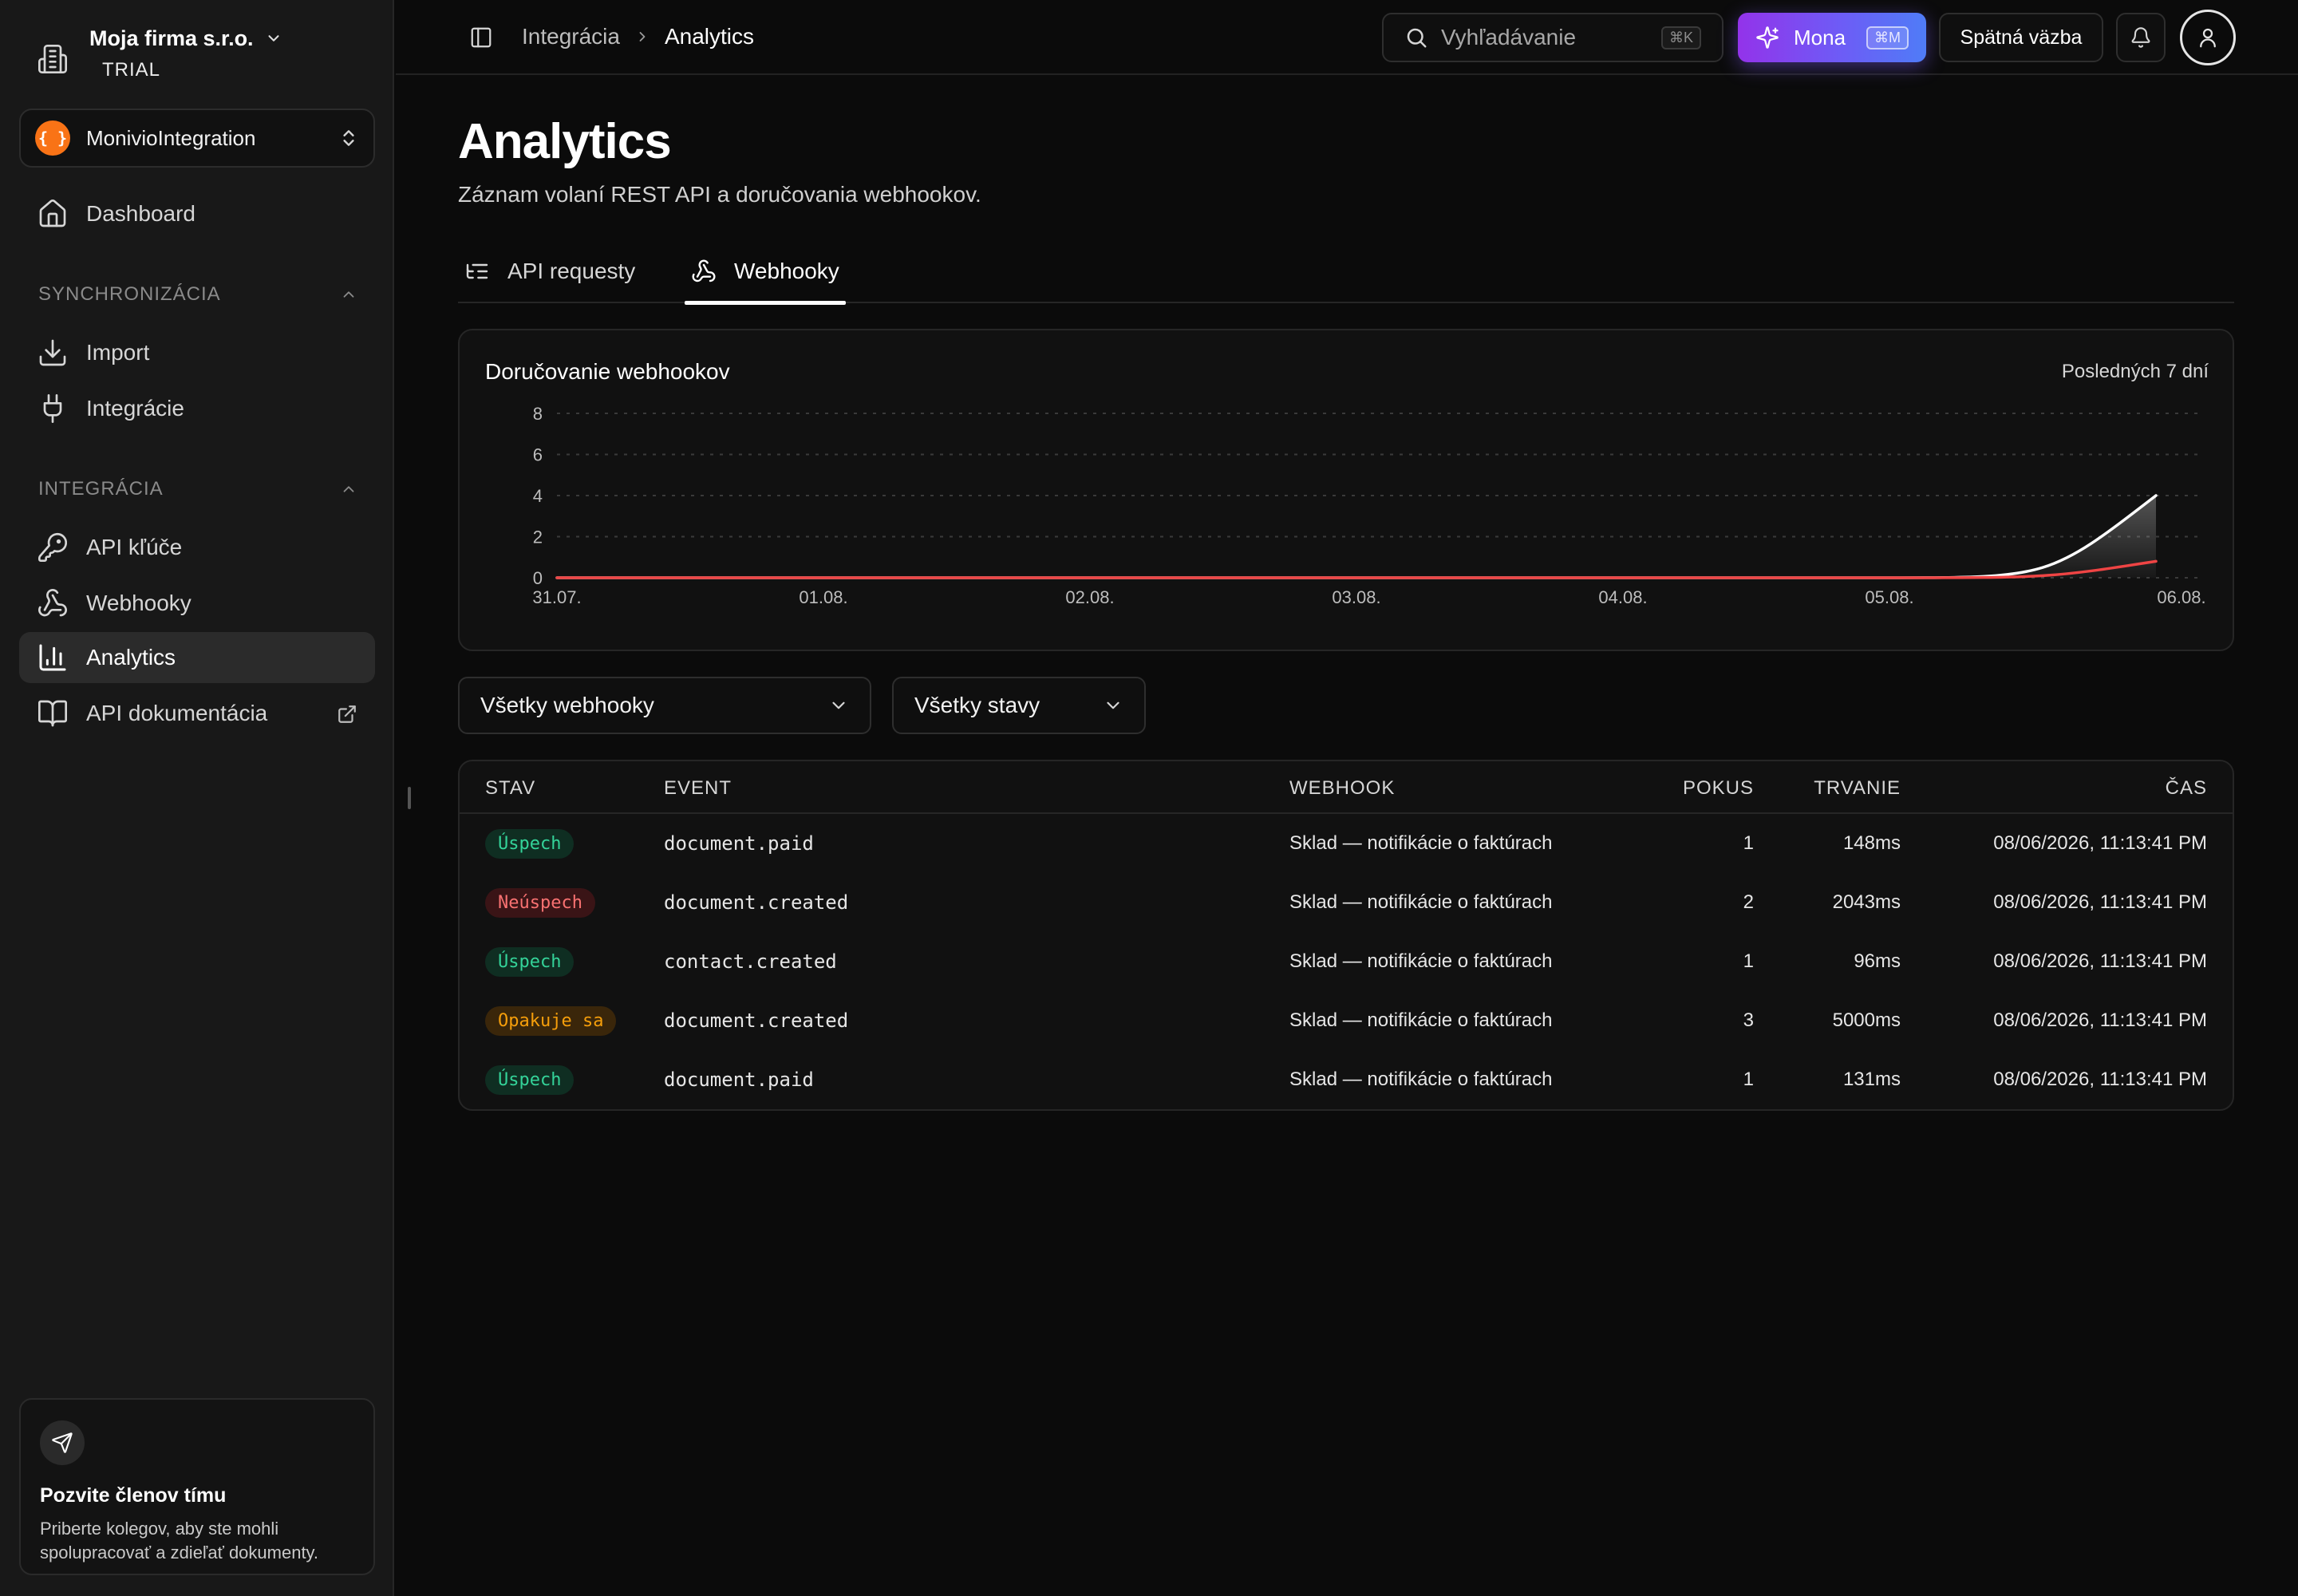 The image size is (2298, 1596). What do you see at coordinates (131, 657) in the screenshot?
I see `sidebar-item-label: Analytics` at bounding box center [131, 657].